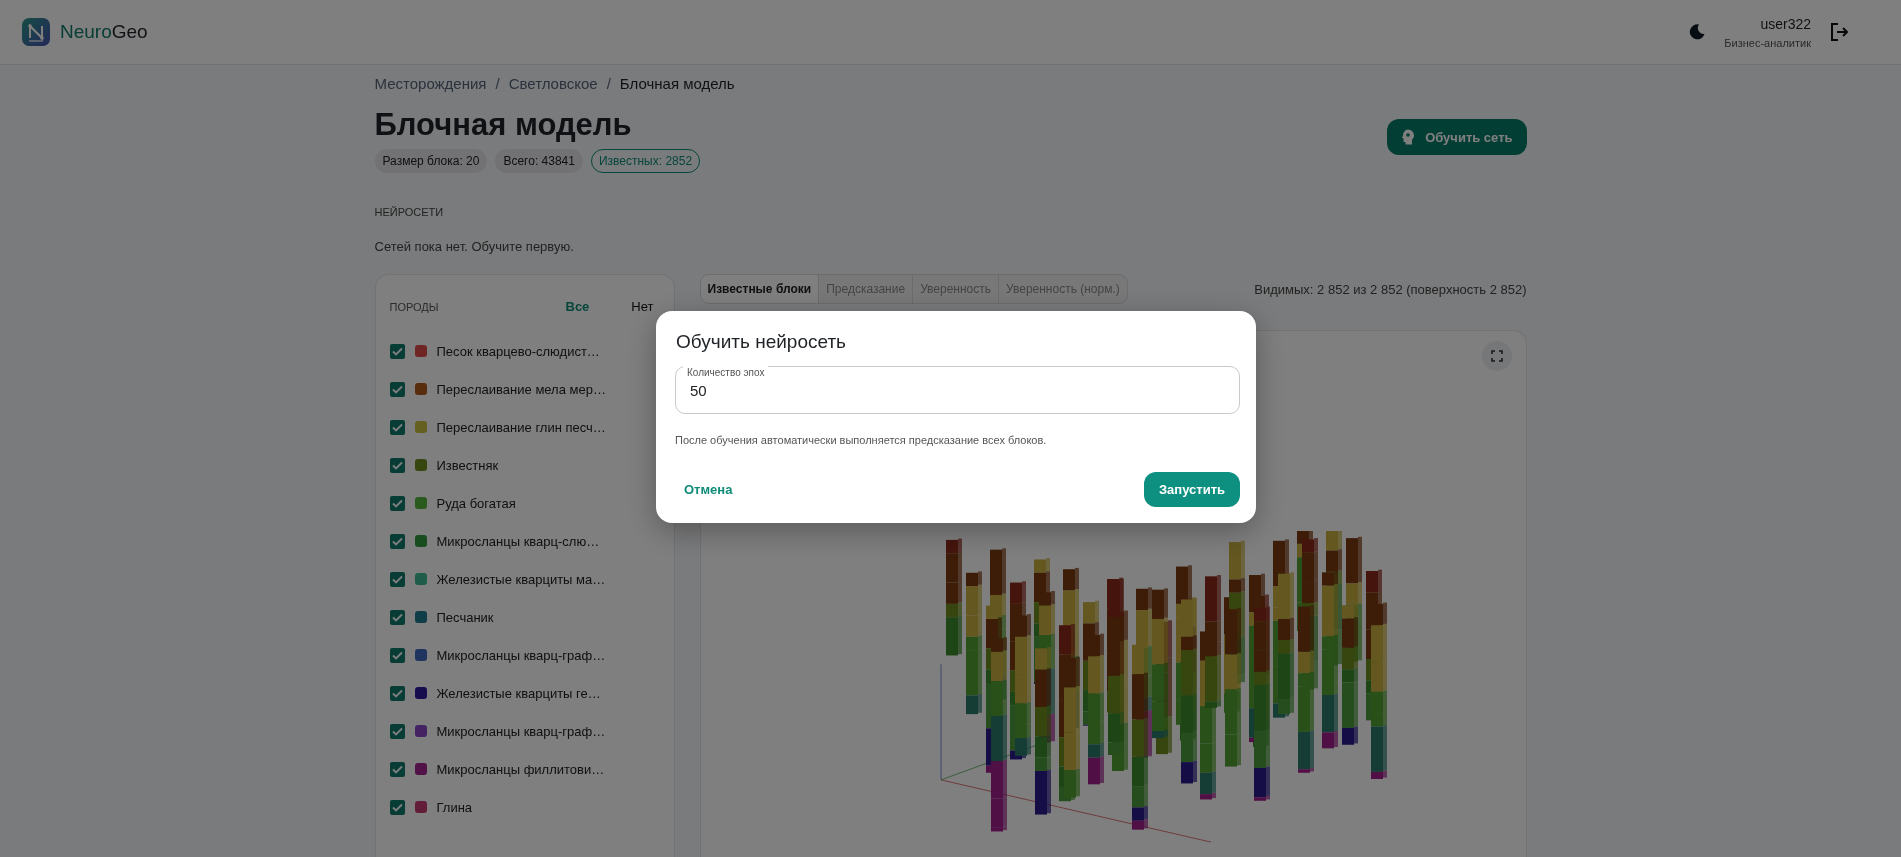 This screenshot has width=1901, height=857. I want to click on section-heading: НЕЙРОСЕТИ, so click(409, 212).